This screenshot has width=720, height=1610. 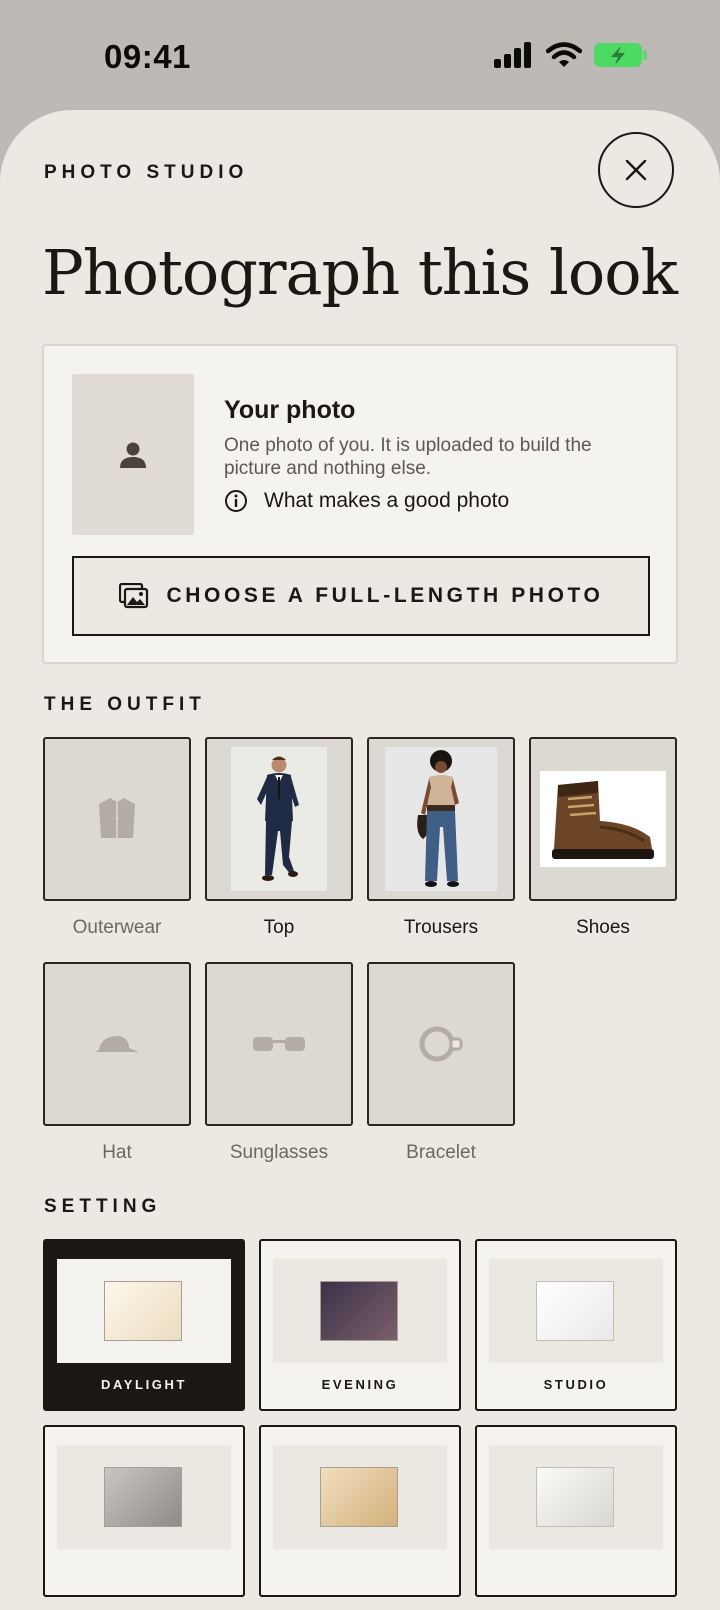 I want to click on status-icons, so click(x=571, y=55).